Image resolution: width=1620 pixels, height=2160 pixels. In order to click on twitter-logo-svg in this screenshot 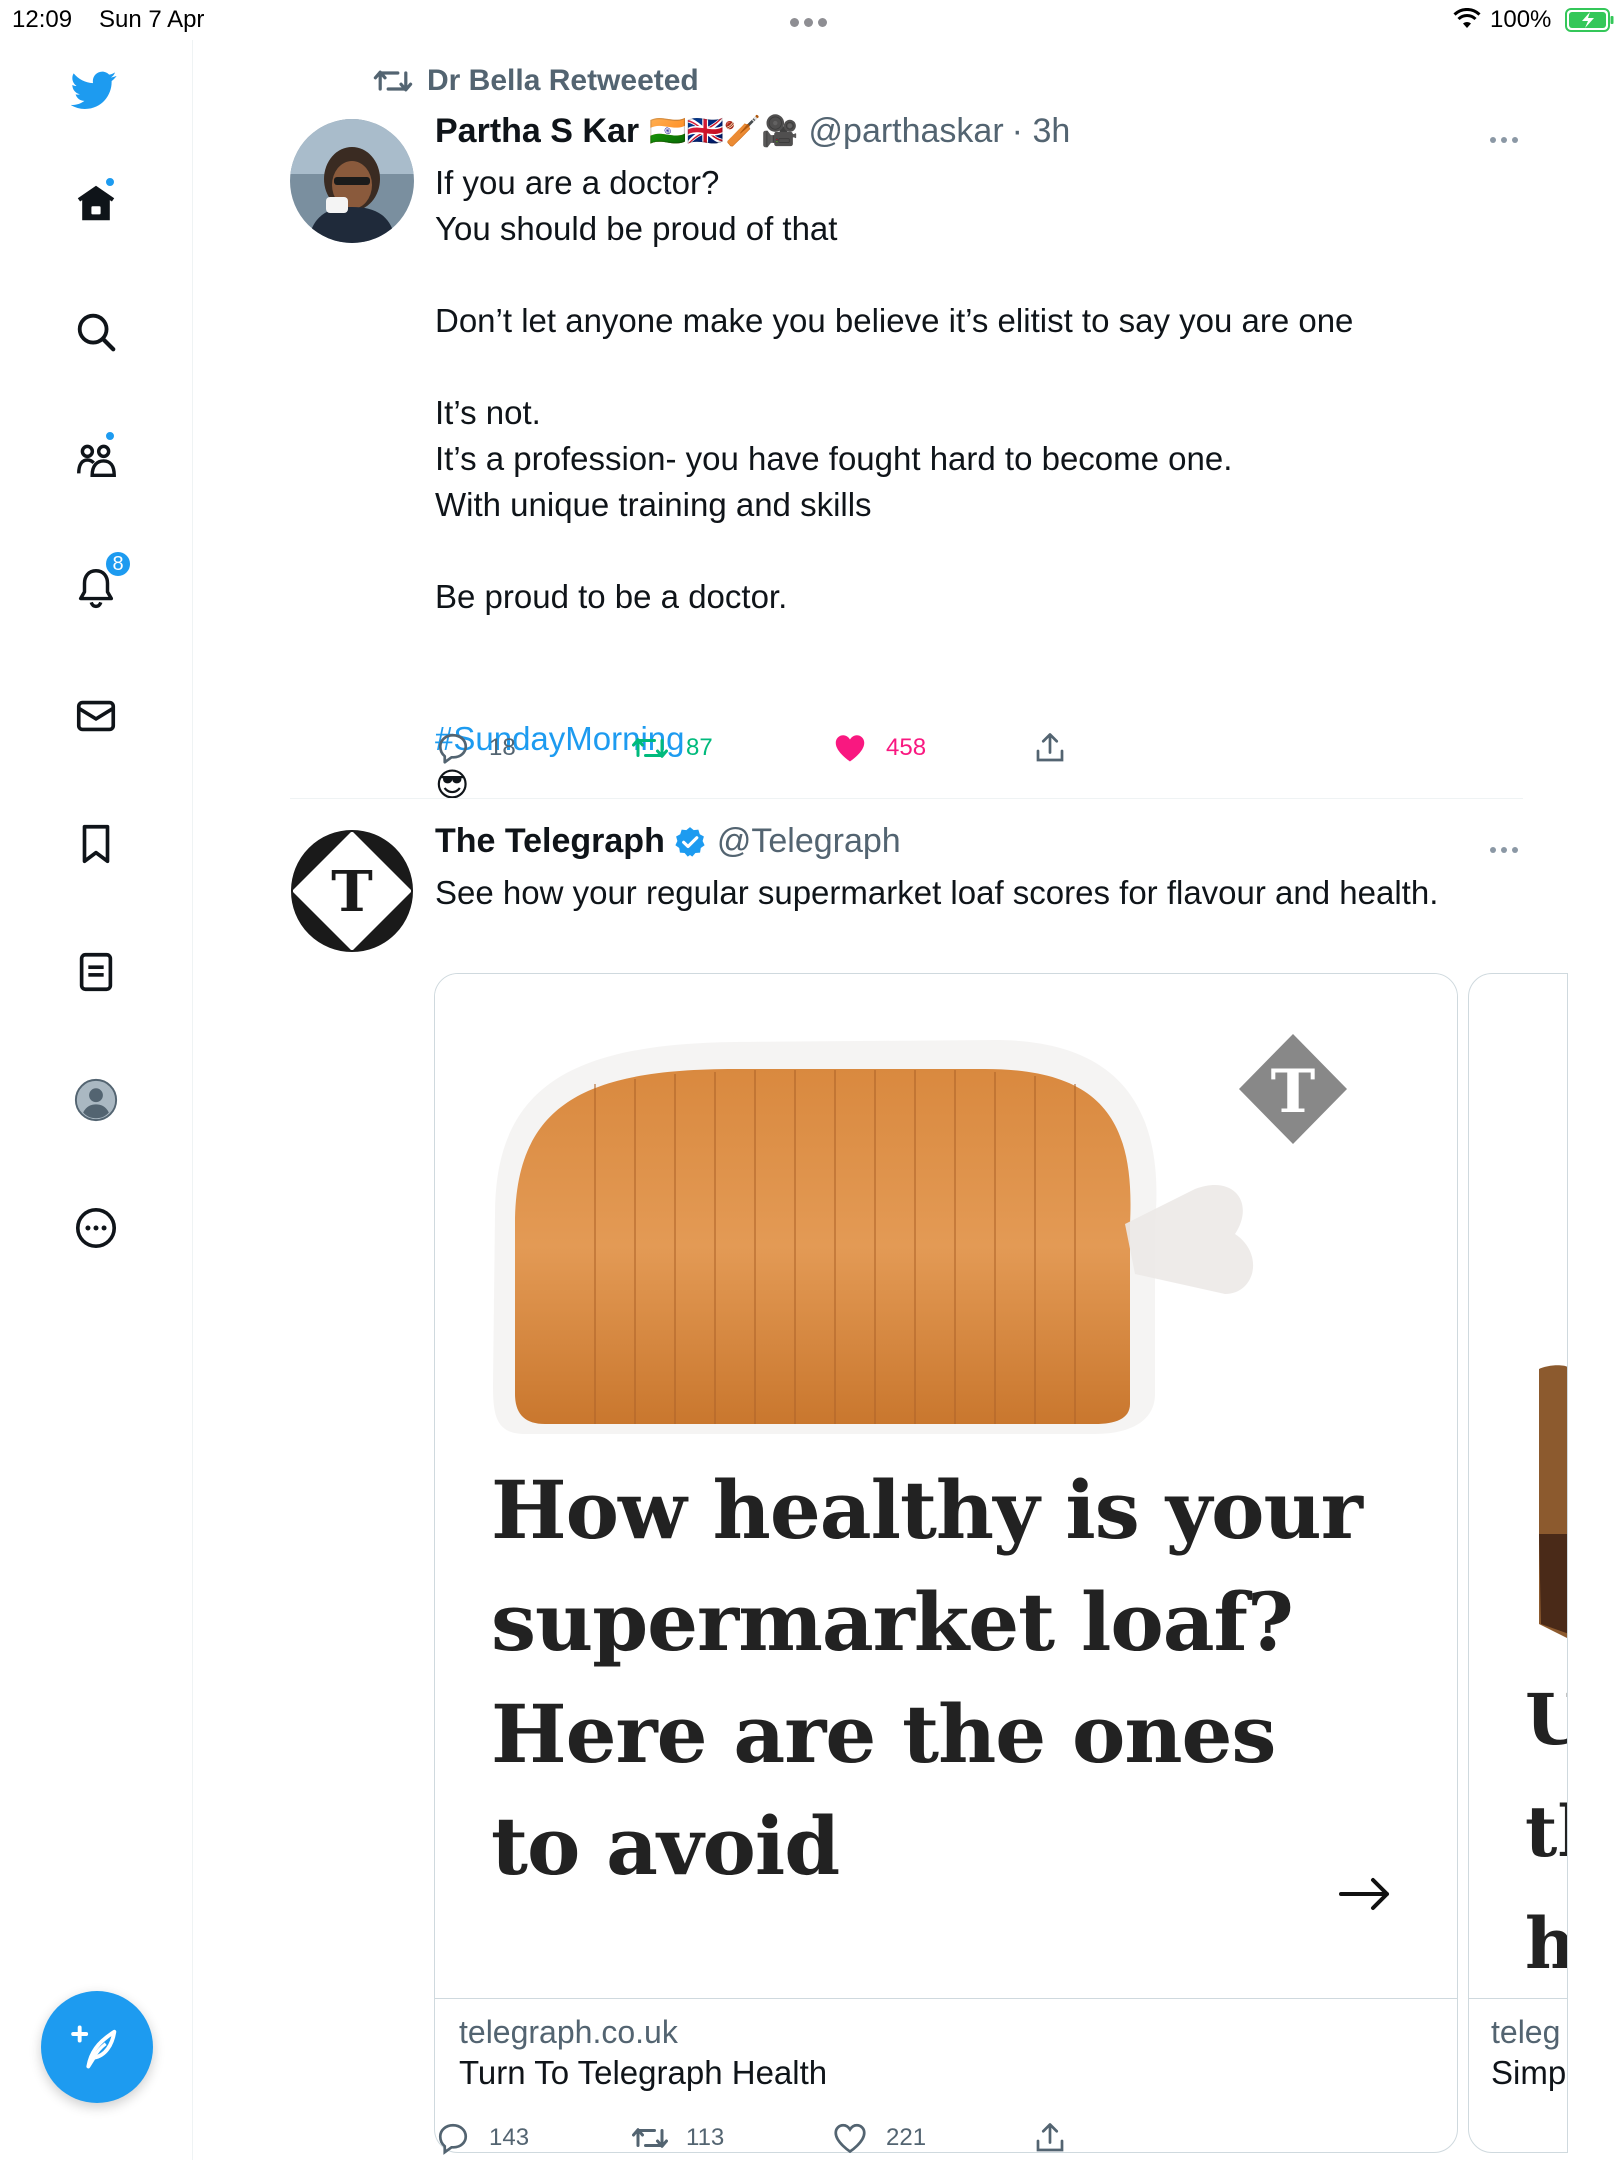, I will do `click(94, 90)`.